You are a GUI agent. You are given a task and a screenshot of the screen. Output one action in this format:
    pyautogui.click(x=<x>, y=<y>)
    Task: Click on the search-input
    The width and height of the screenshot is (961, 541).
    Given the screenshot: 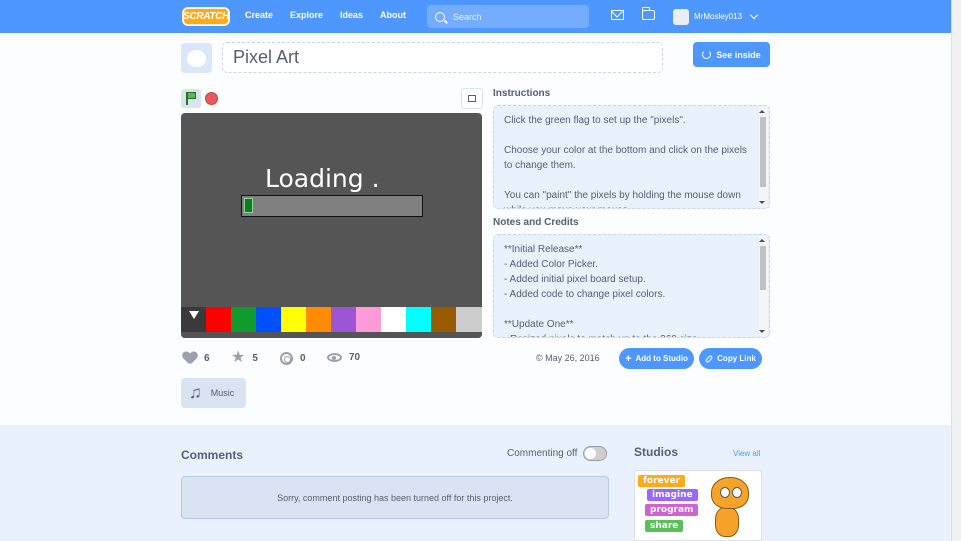 What is the action you would take?
    pyautogui.click(x=518, y=16)
    